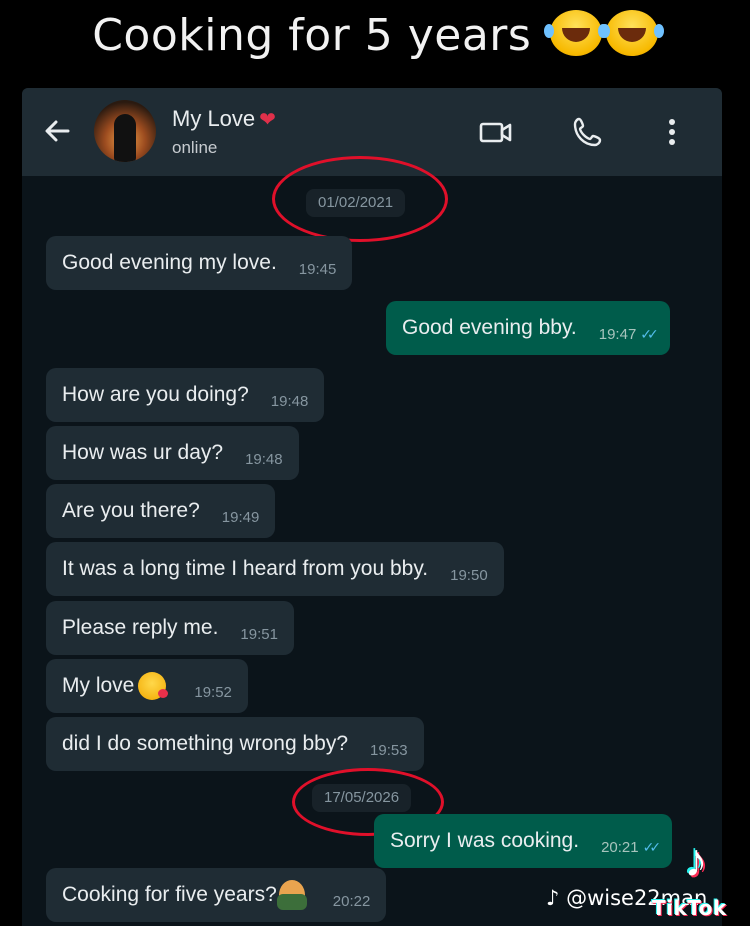  What do you see at coordinates (195, 147) in the screenshot?
I see `contact-status: online` at bounding box center [195, 147].